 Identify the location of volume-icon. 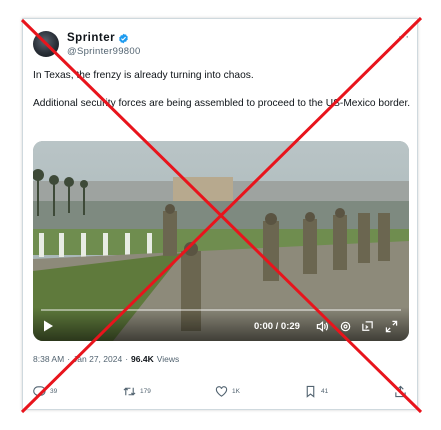
(322, 326).